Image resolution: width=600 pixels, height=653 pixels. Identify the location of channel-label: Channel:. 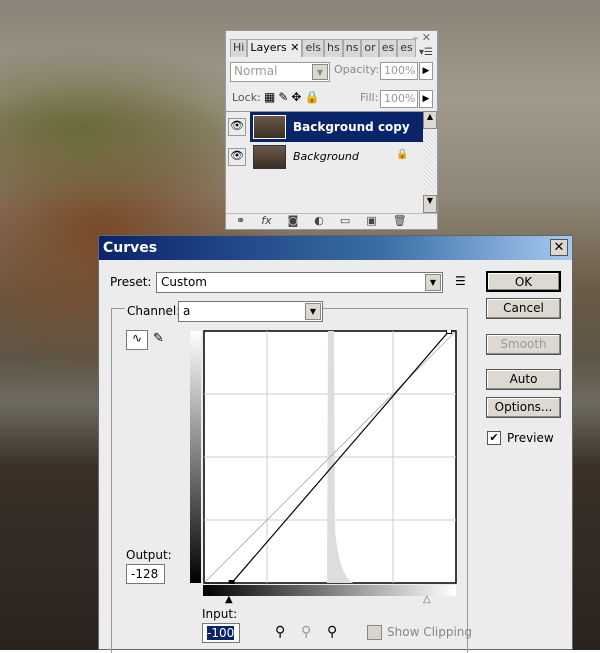
(154, 311).